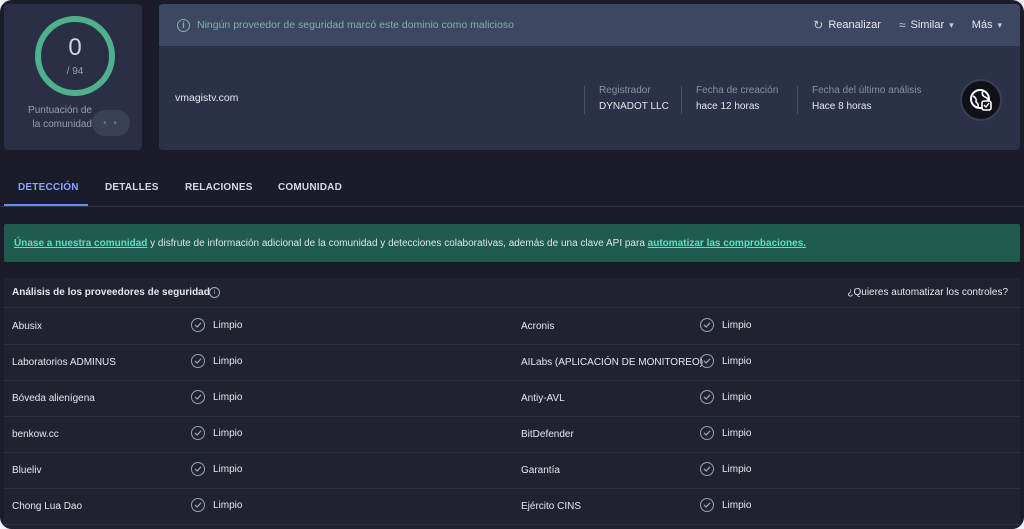 Image resolution: width=1024 pixels, height=529 pixels. What do you see at coordinates (80, 243) in the screenshot?
I see `join-community-link: Únase a nuestra comunidad` at bounding box center [80, 243].